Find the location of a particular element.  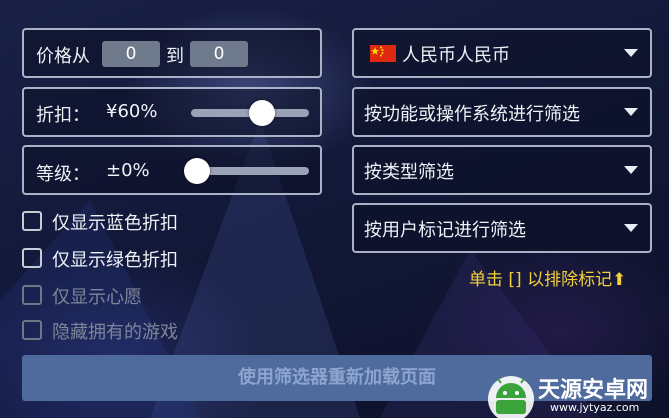

currency-dropdown-value: 人民币人民币 is located at coordinates (456, 55).